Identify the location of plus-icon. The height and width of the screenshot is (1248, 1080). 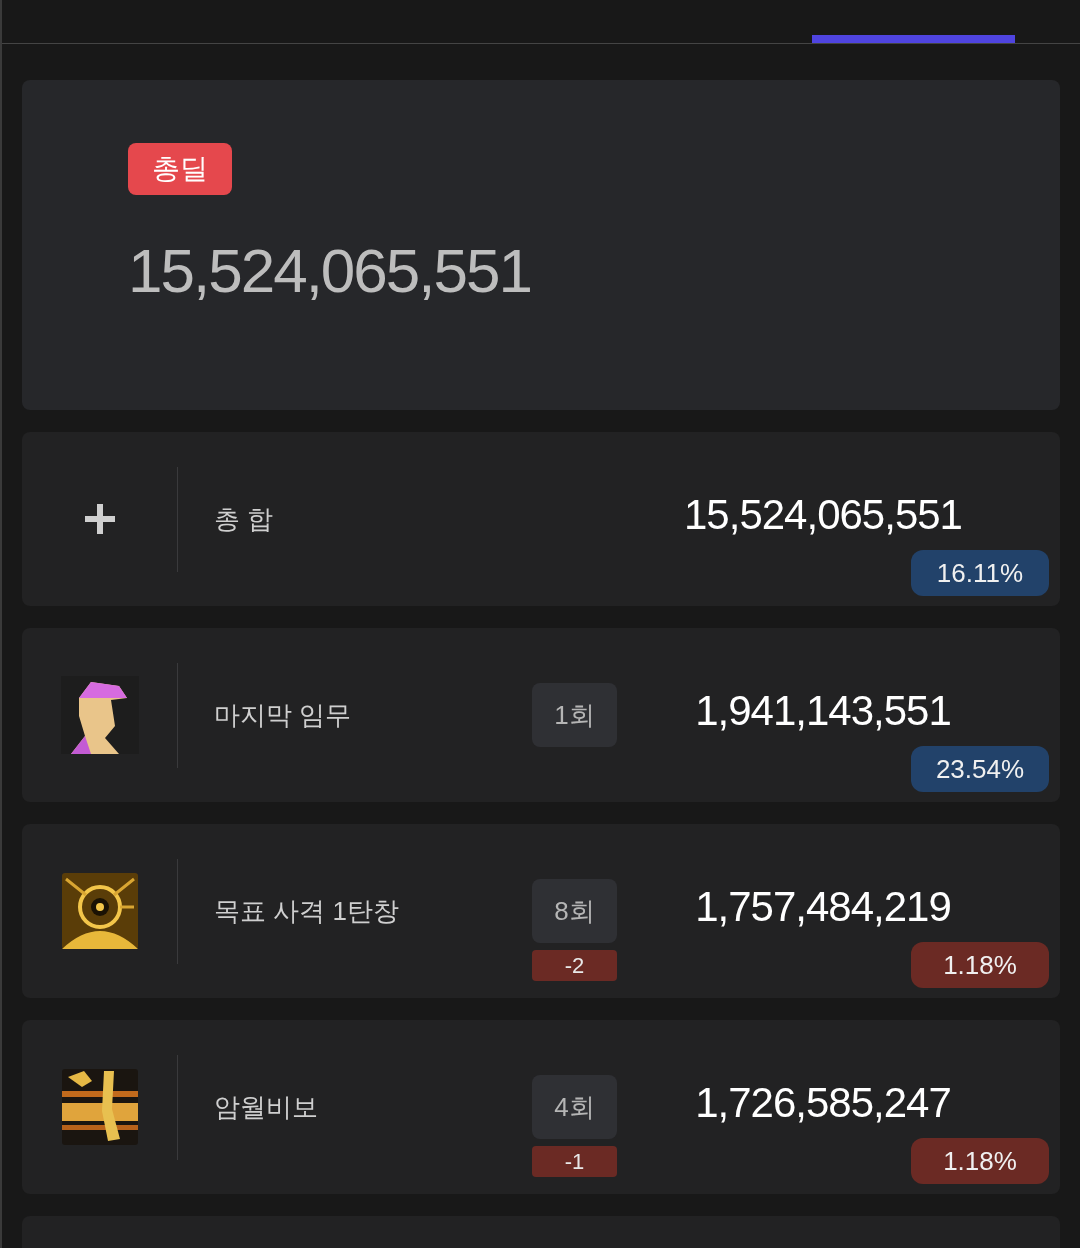
(99, 519).